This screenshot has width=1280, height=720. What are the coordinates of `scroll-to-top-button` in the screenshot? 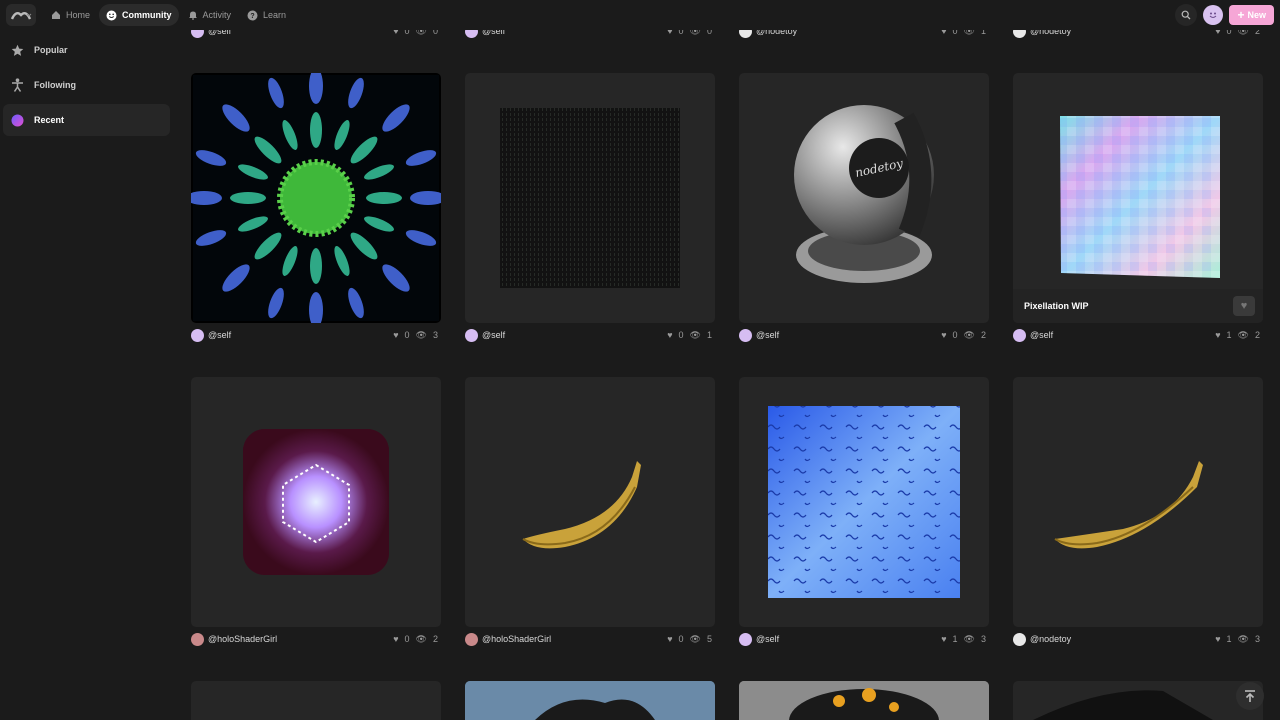 It's located at (1250, 696).